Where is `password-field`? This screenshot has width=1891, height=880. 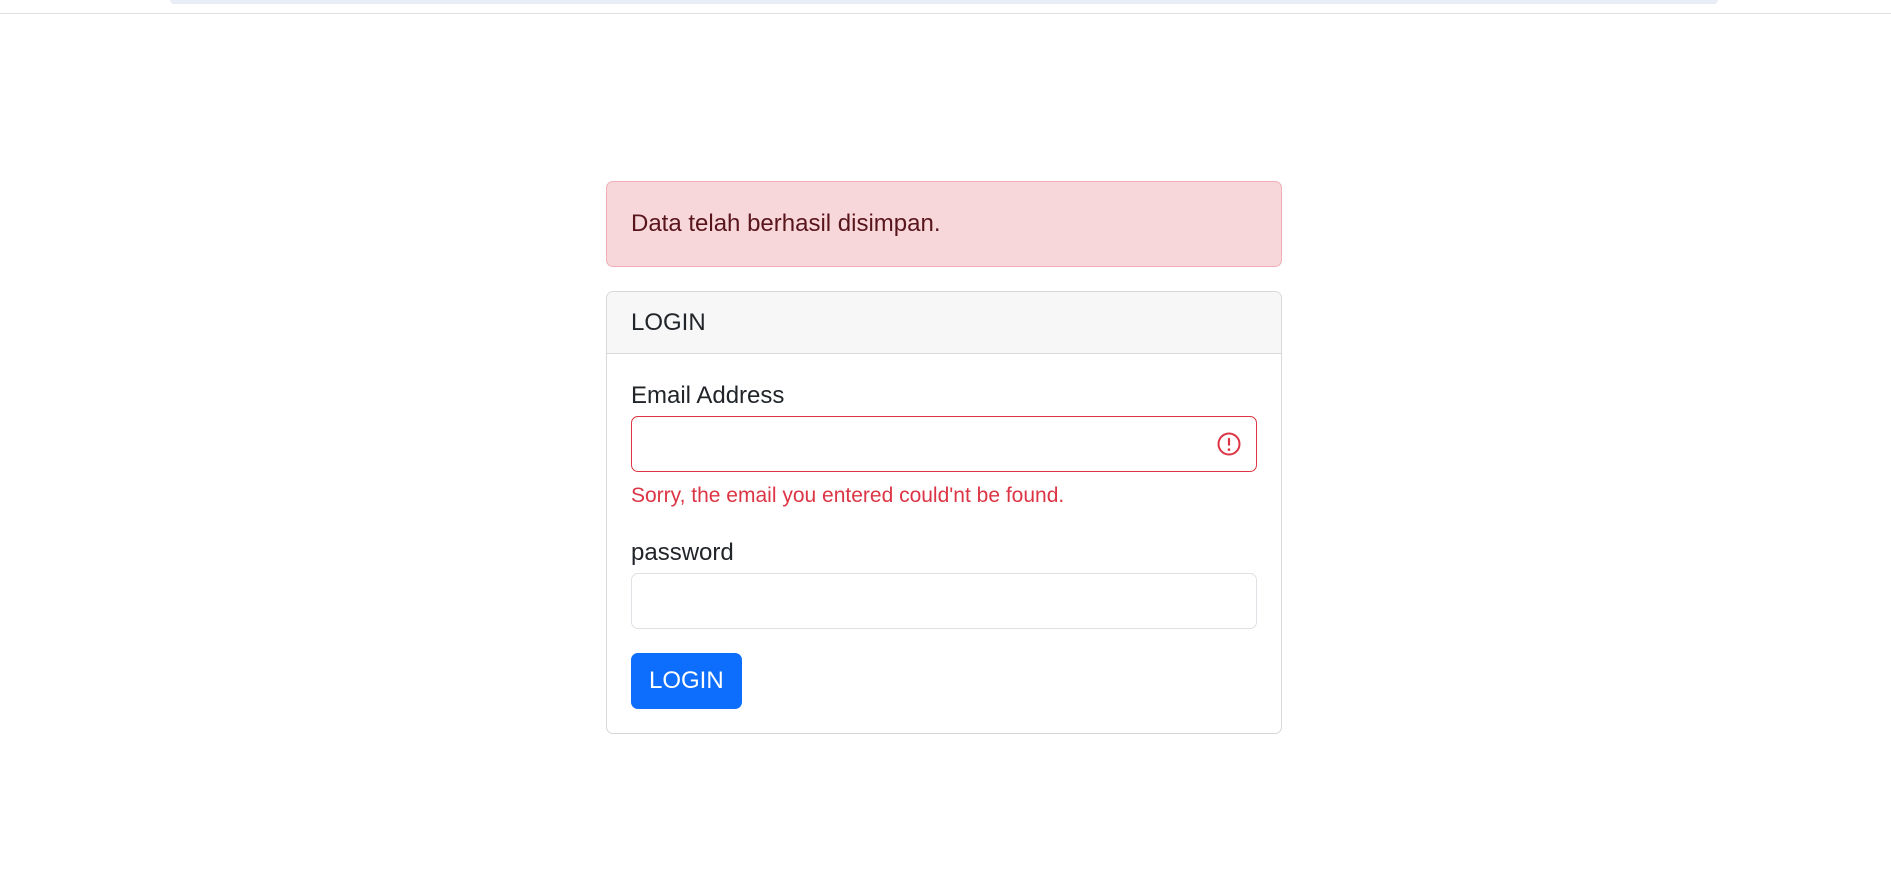
password-field is located at coordinates (944, 601).